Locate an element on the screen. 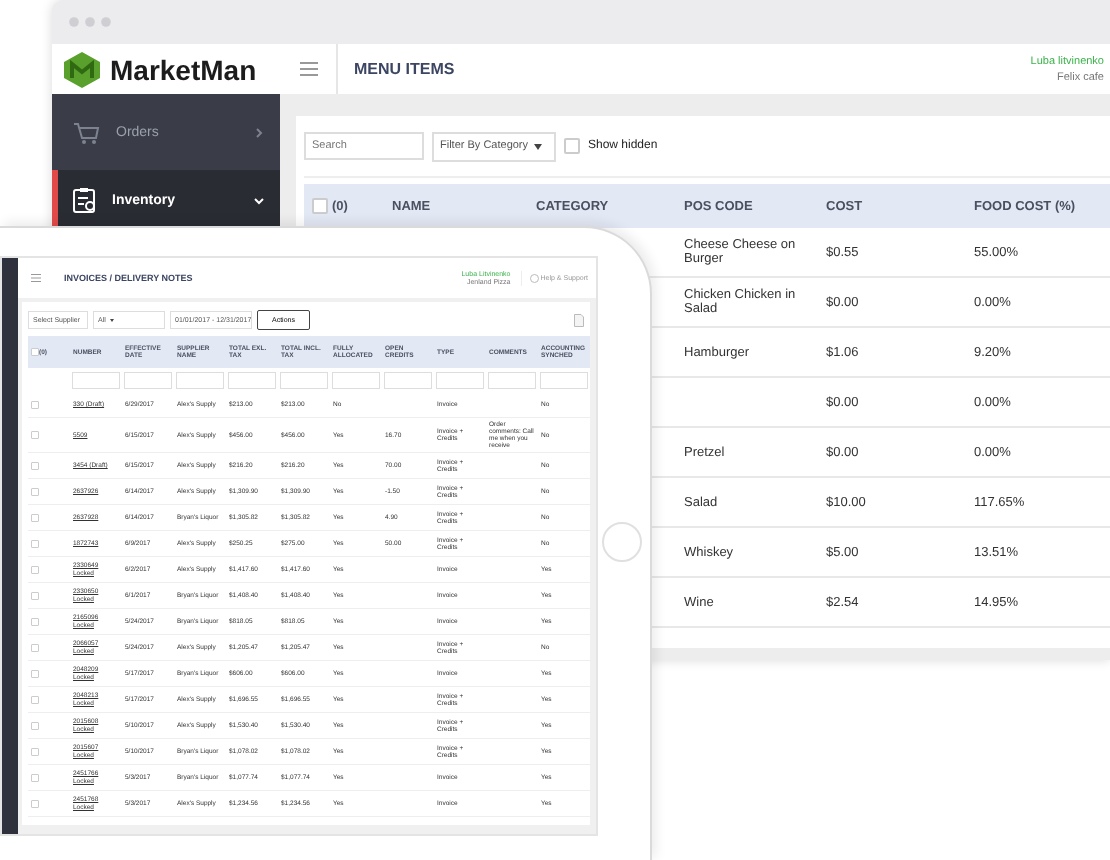 This screenshot has height=860, width=1110. cart-icon is located at coordinates (86, 132).